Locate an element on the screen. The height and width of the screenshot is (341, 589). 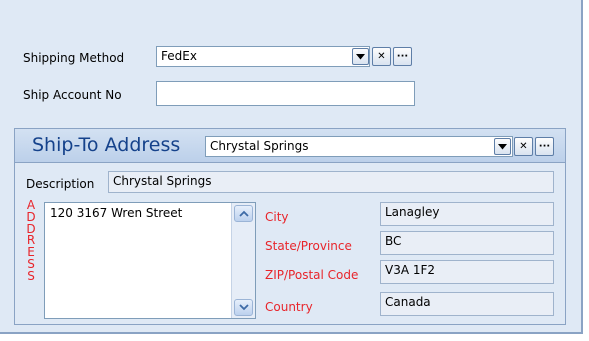
country-field: Canada is located at coordinates (467, 304).